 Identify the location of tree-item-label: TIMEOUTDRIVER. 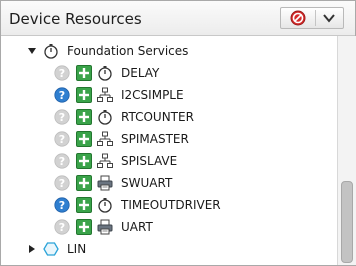
(171, 205).